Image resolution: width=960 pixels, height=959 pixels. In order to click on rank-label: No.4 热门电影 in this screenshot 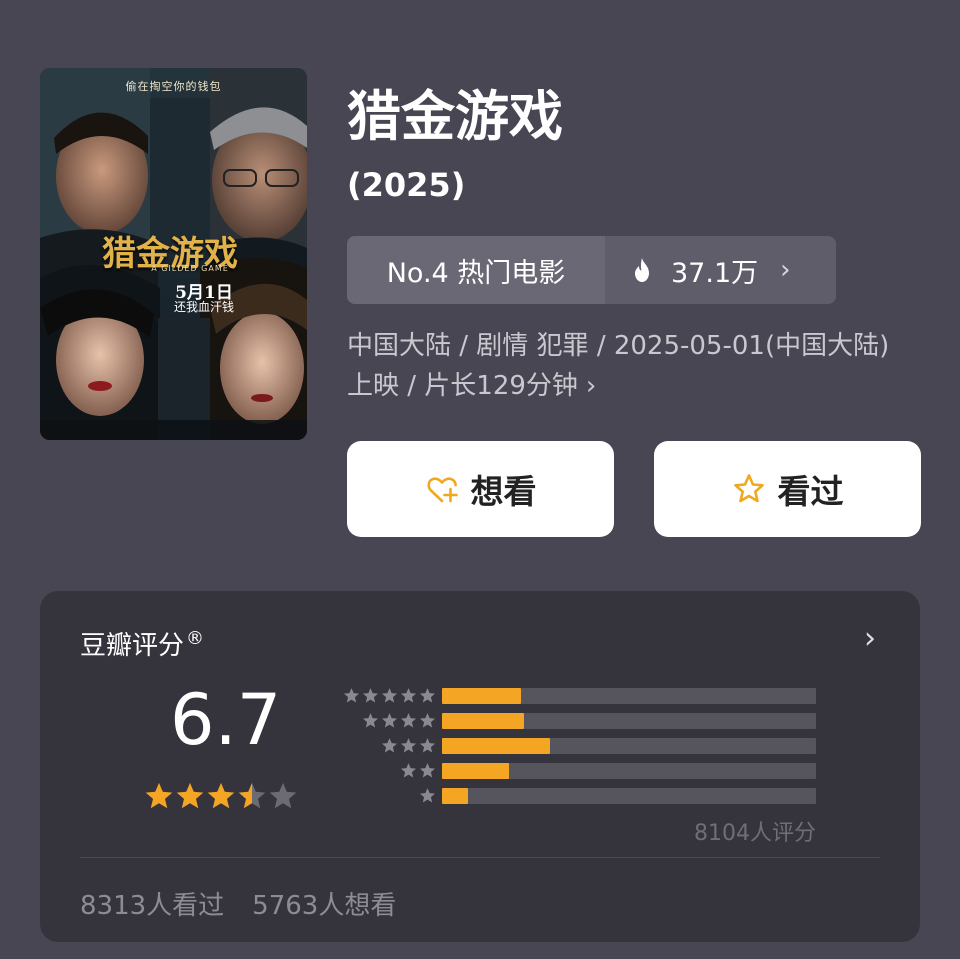, I will do `click(476, 270)`.